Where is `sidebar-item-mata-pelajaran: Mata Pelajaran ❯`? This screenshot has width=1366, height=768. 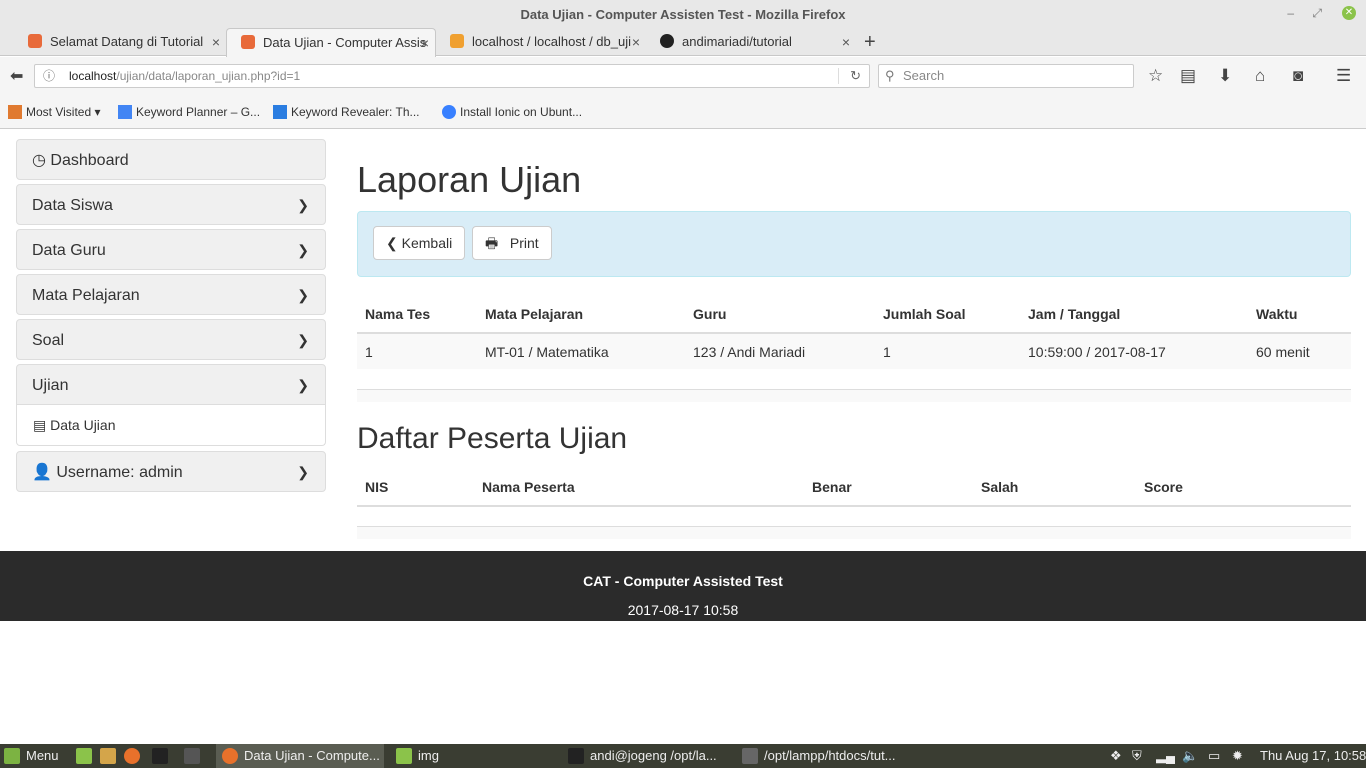
sidebar-item-mata-pelajaran: Mata Pelajaran ❯ is located at coordinates (171, 294).